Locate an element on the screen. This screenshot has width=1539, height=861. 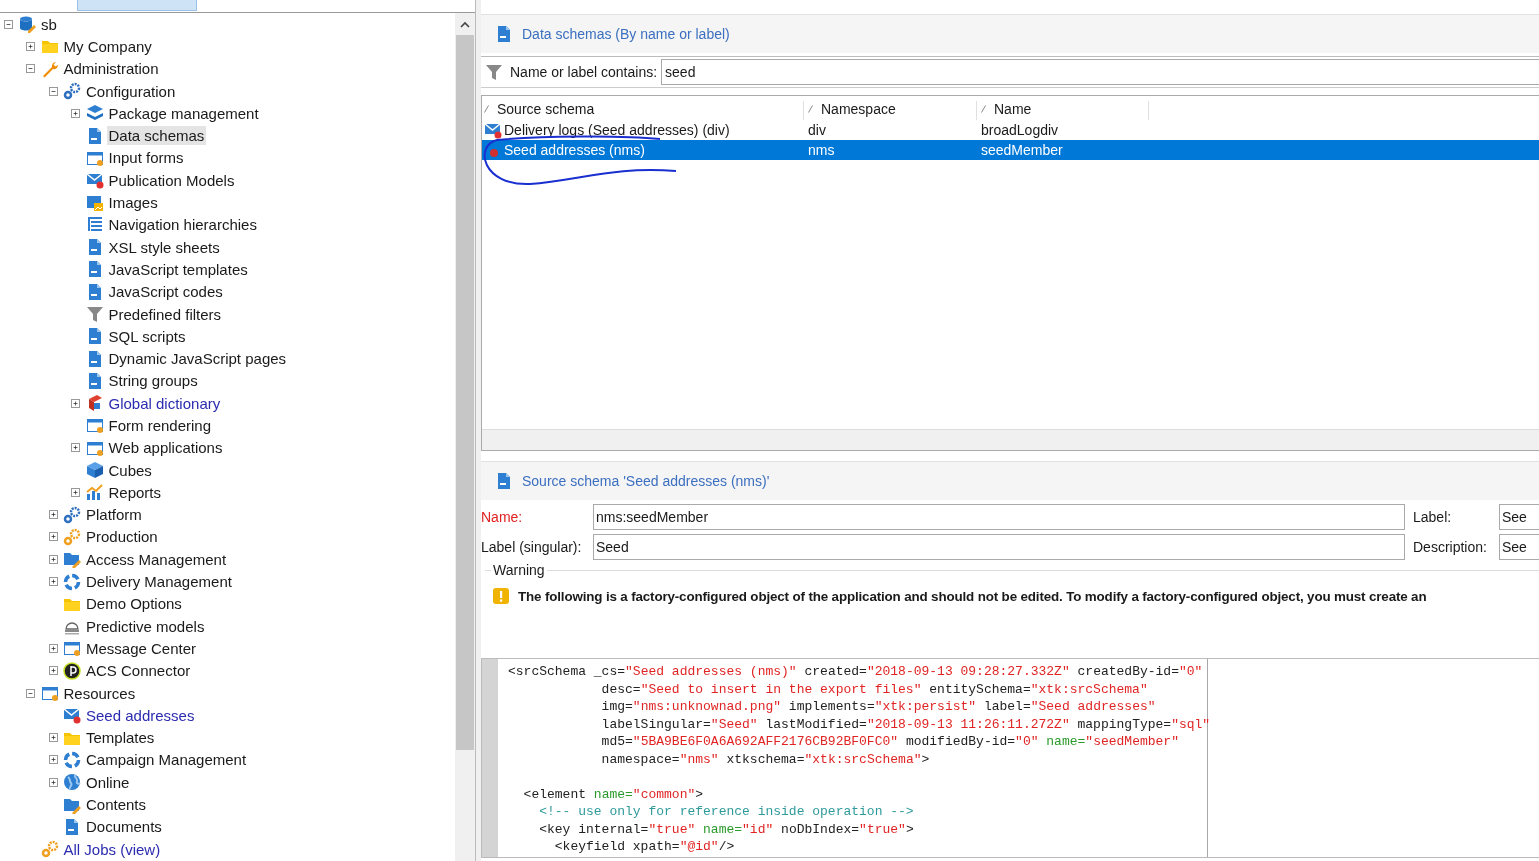
warning-text: The following is a factory-configured object of the application and should not be edited. To modify a factory-configured object, you must create an is located at coordinates (972, 596).